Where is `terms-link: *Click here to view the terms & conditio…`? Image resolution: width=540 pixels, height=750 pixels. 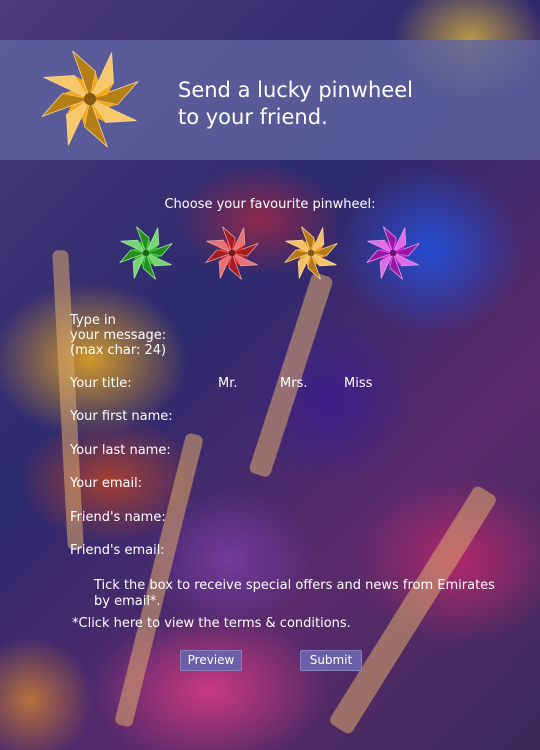
terms-link: *Click here to view the terms & conditio… is located at coordinates (211, 624).